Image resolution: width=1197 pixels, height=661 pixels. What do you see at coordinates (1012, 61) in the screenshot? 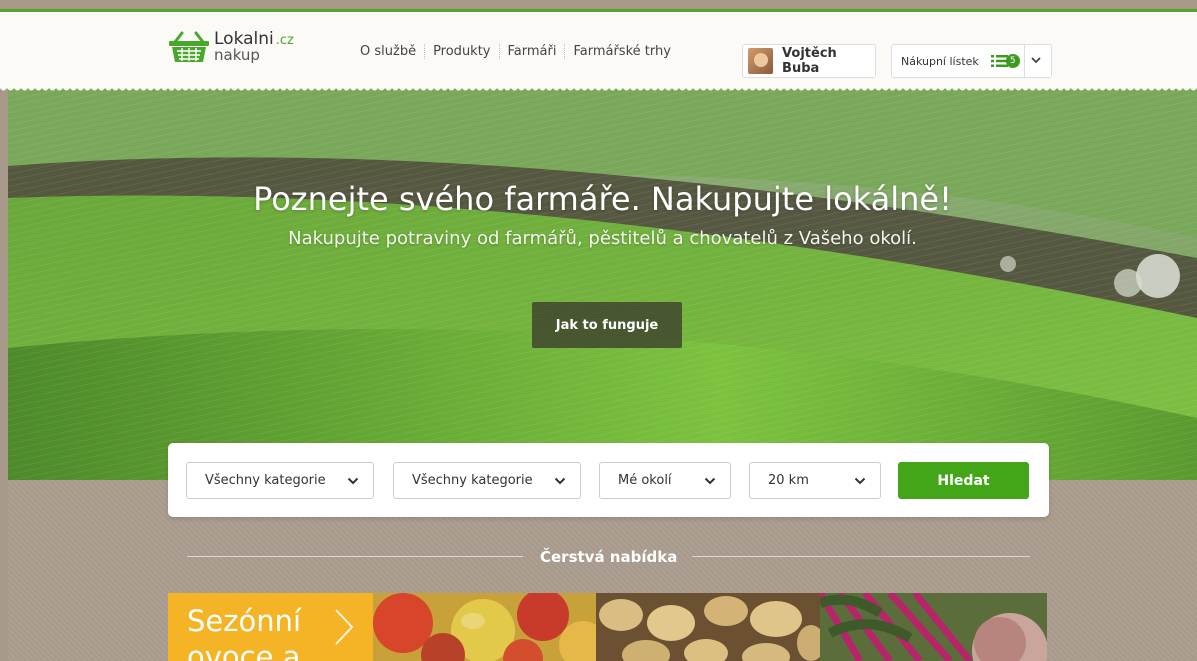
I see `shopping-list-count: 5` at bounding box center [1012, 61].